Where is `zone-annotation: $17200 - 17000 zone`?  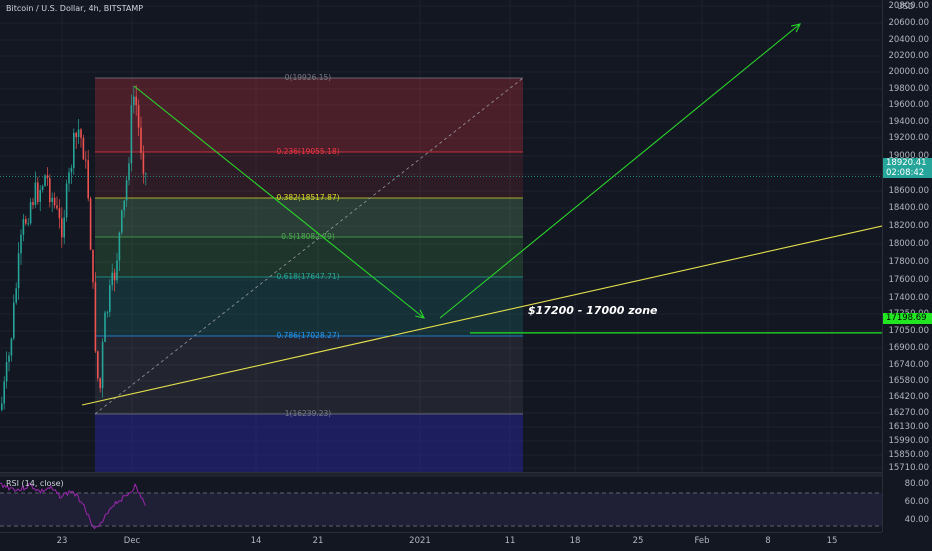 zone-annotation: $17200 - 17000 zone is located at coordinates (593, 310).